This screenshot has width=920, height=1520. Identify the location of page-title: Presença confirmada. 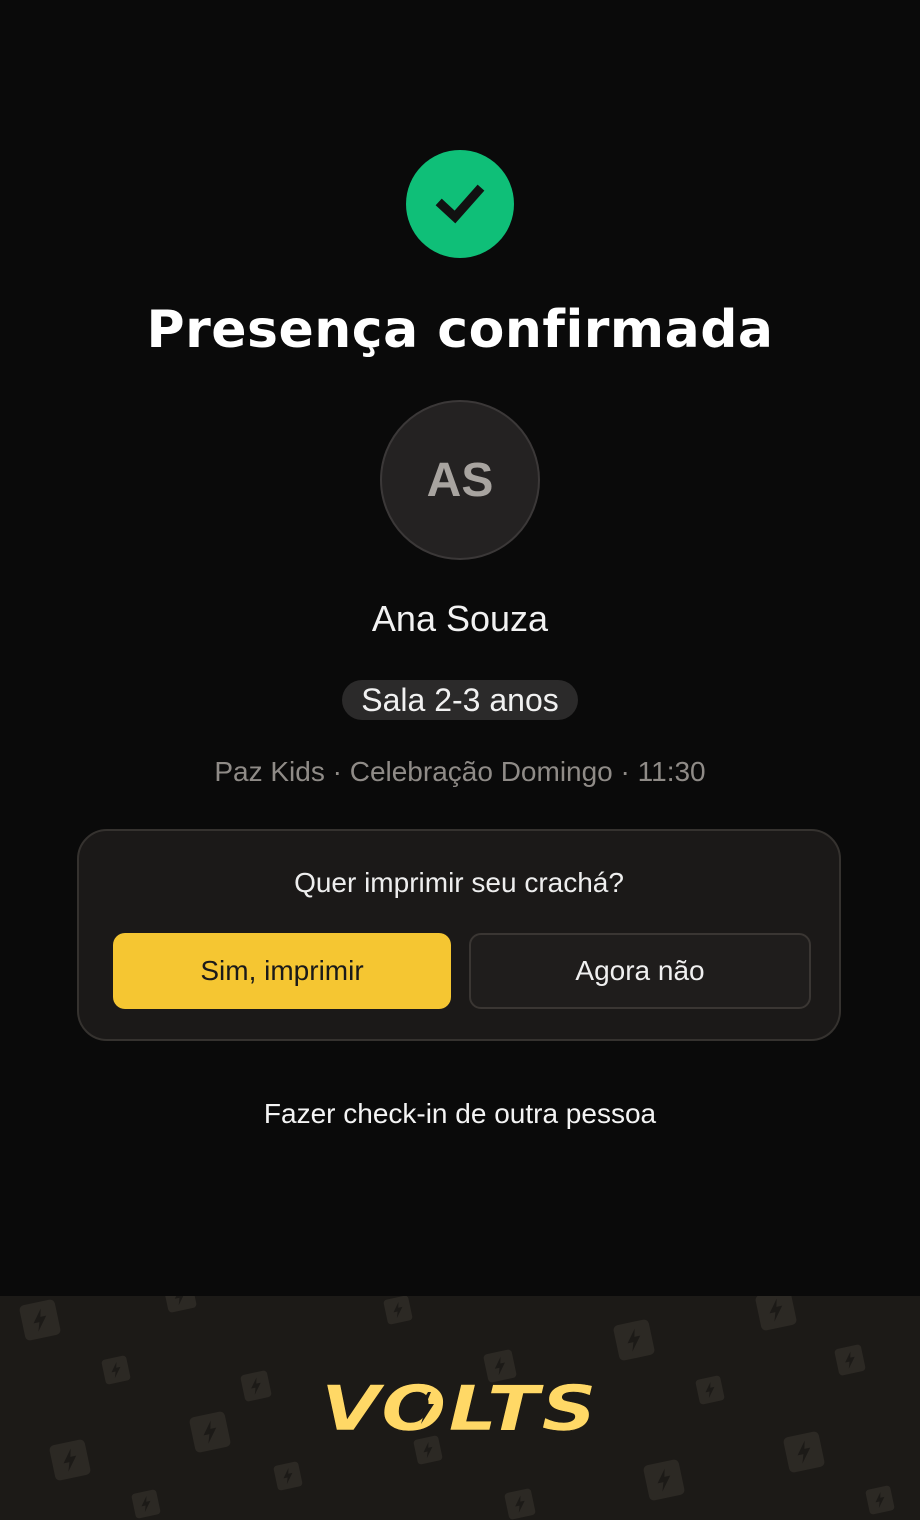
(460, 330).